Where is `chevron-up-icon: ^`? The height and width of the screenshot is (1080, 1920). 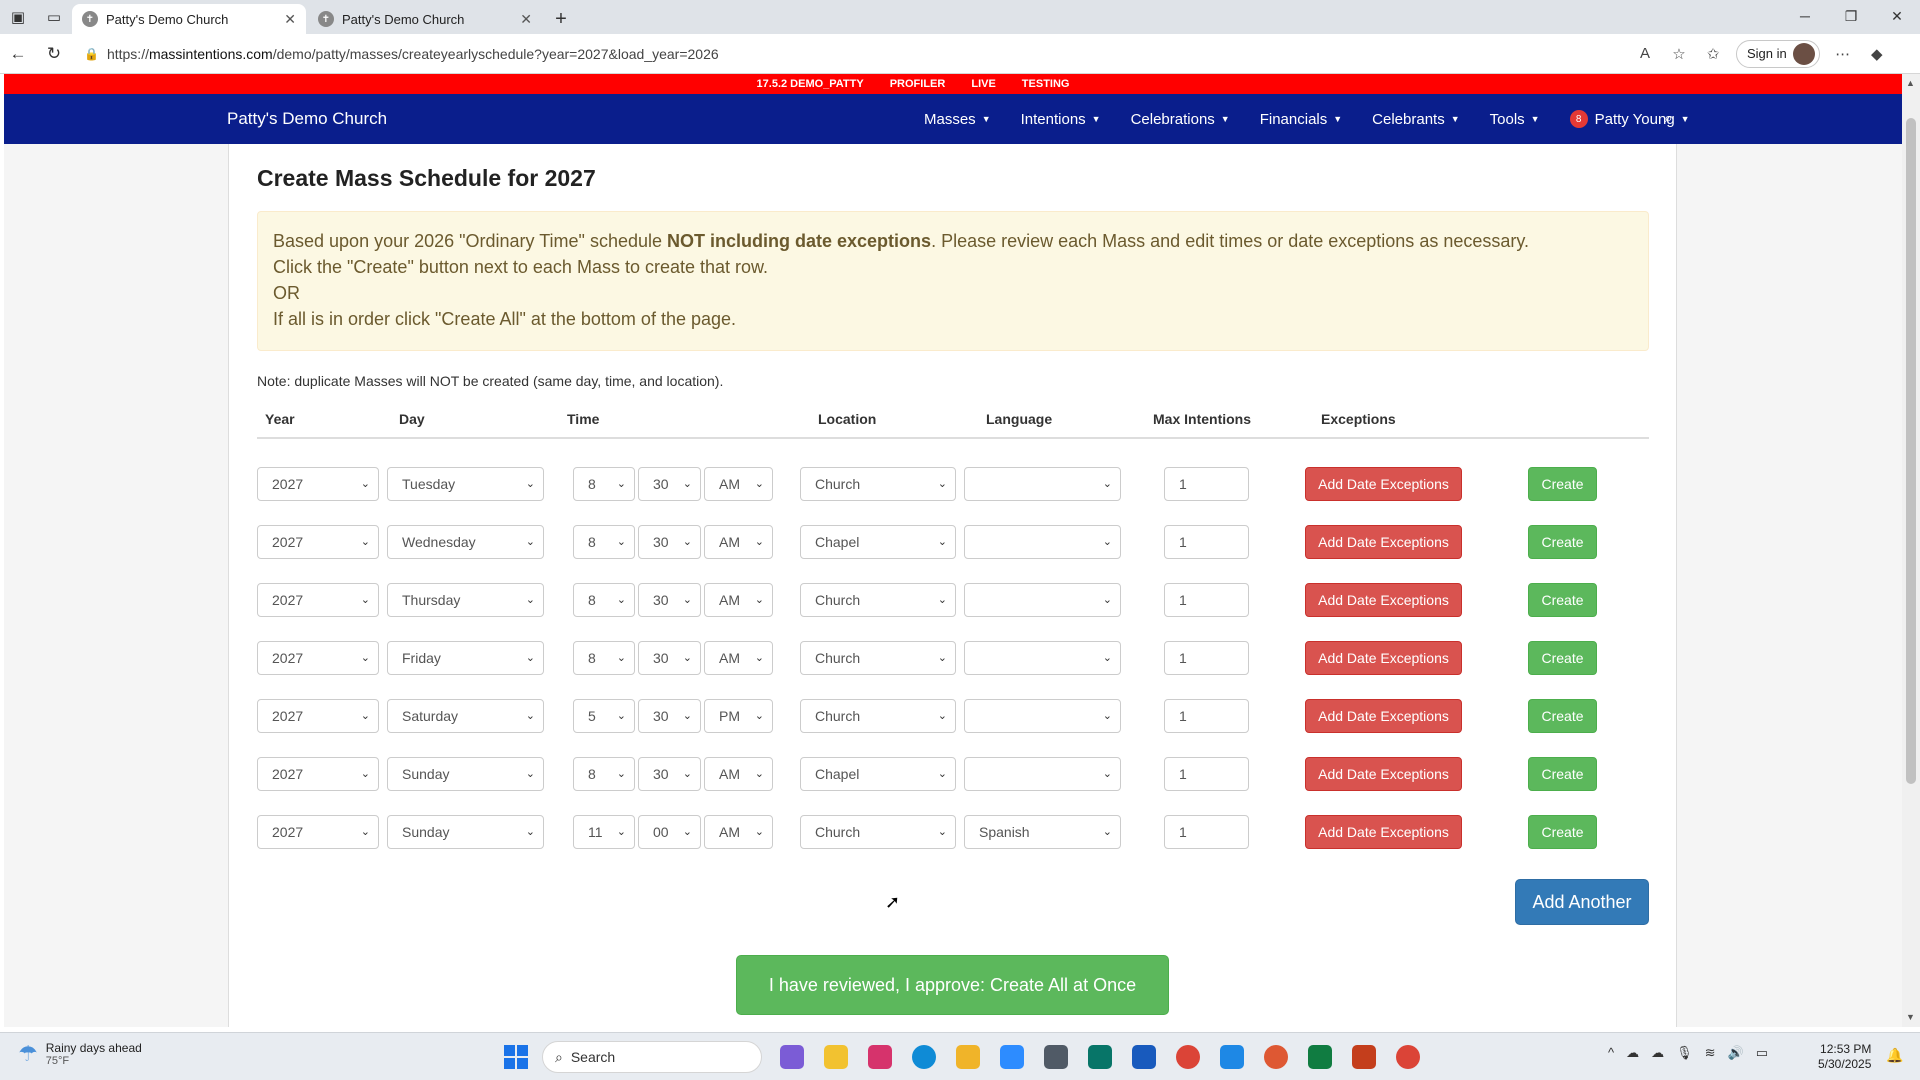
chevron-up-icon: ^ is located at coordinates (1611, 1053).